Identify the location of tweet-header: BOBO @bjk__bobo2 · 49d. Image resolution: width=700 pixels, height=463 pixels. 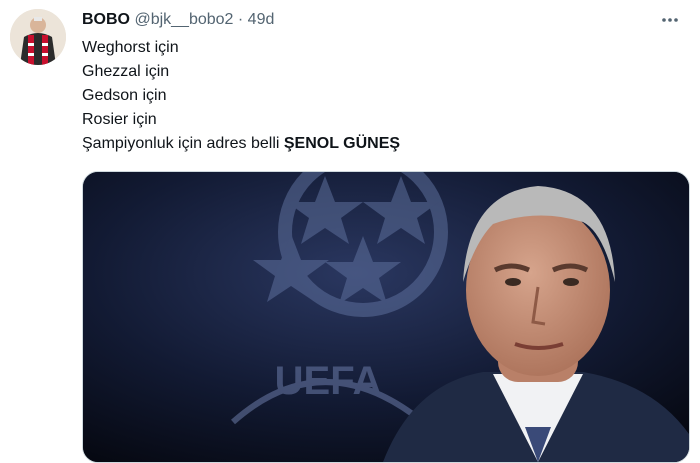
(178, 20).